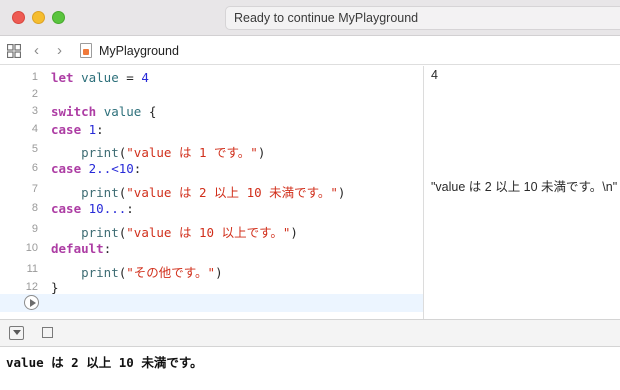 The height and width of the screenshot is (390, 620). What do you see at coordinates (211, 288) in the screenshot?
I see `code-line: 12 }` at bounding box center [211, 288].